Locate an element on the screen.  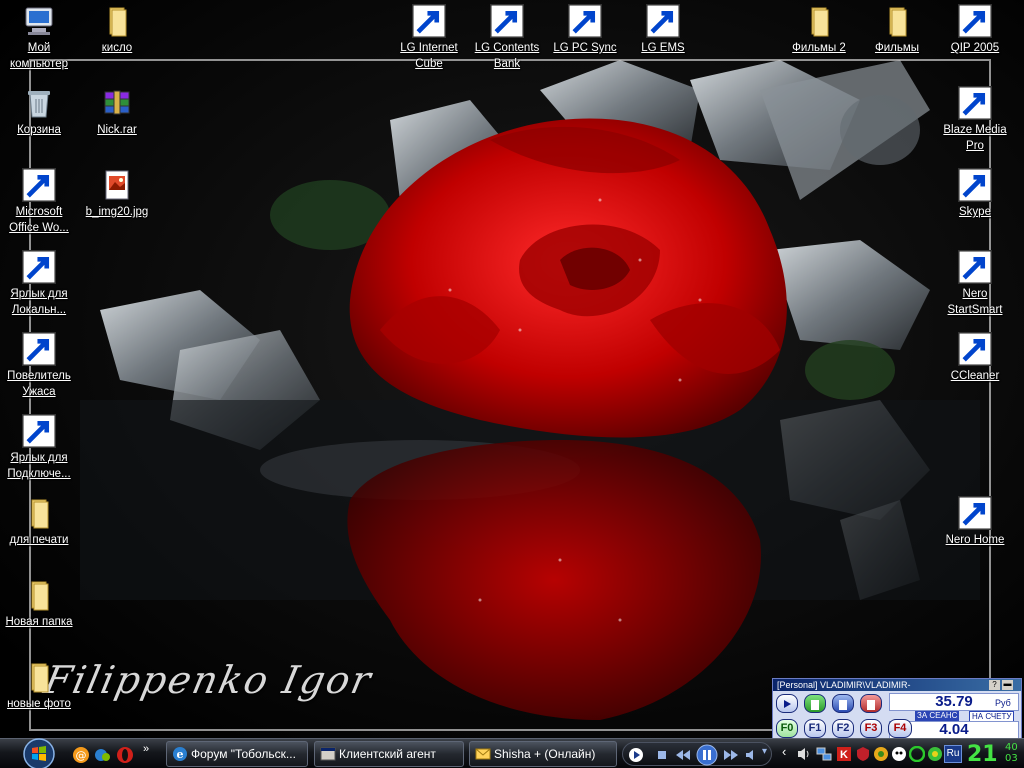
desktop-icon-ccleaner: CCleaner is located at coordinates (975, 358).